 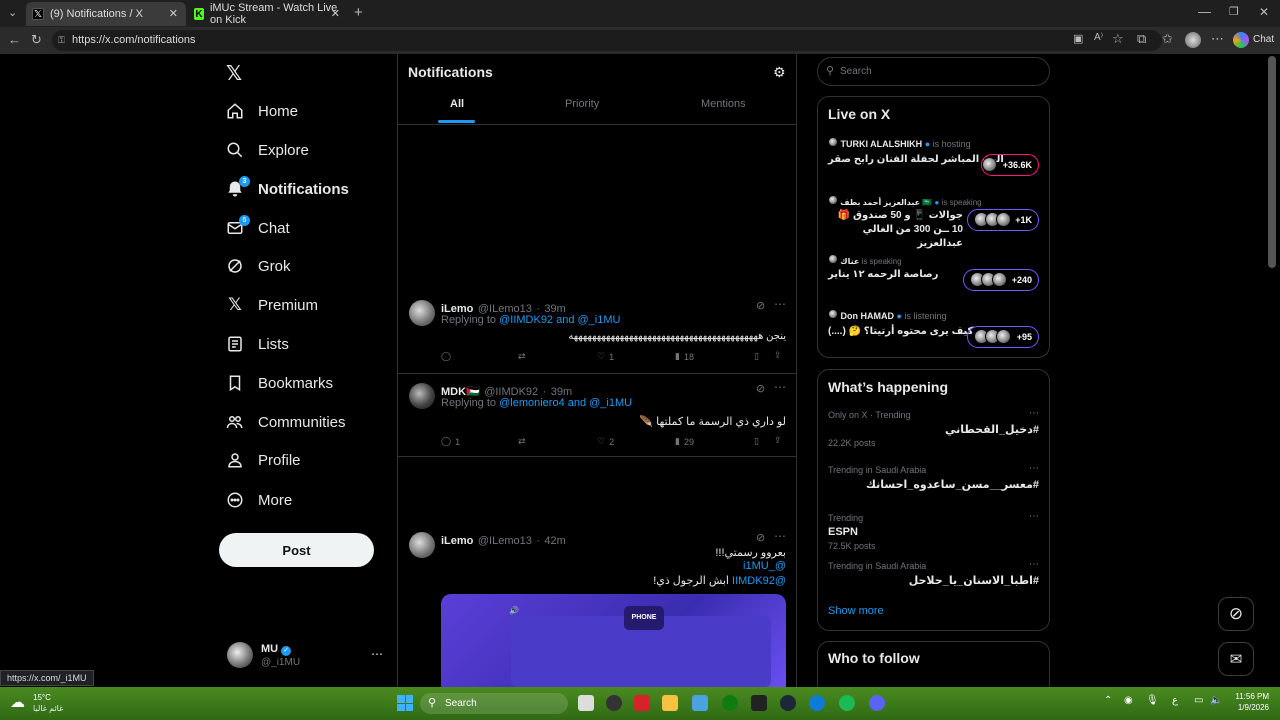 I want to click on nav-notifications: 3 Notifications, so click(x=287, y=189).